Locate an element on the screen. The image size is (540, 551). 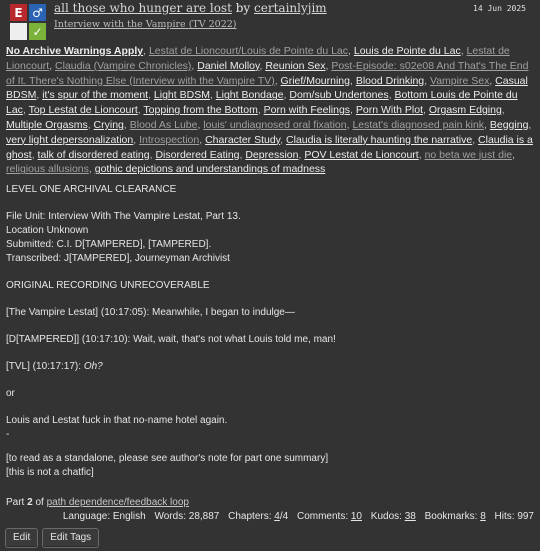
series-link: path dependence/feedback loop is located at coordinates (118, 502).